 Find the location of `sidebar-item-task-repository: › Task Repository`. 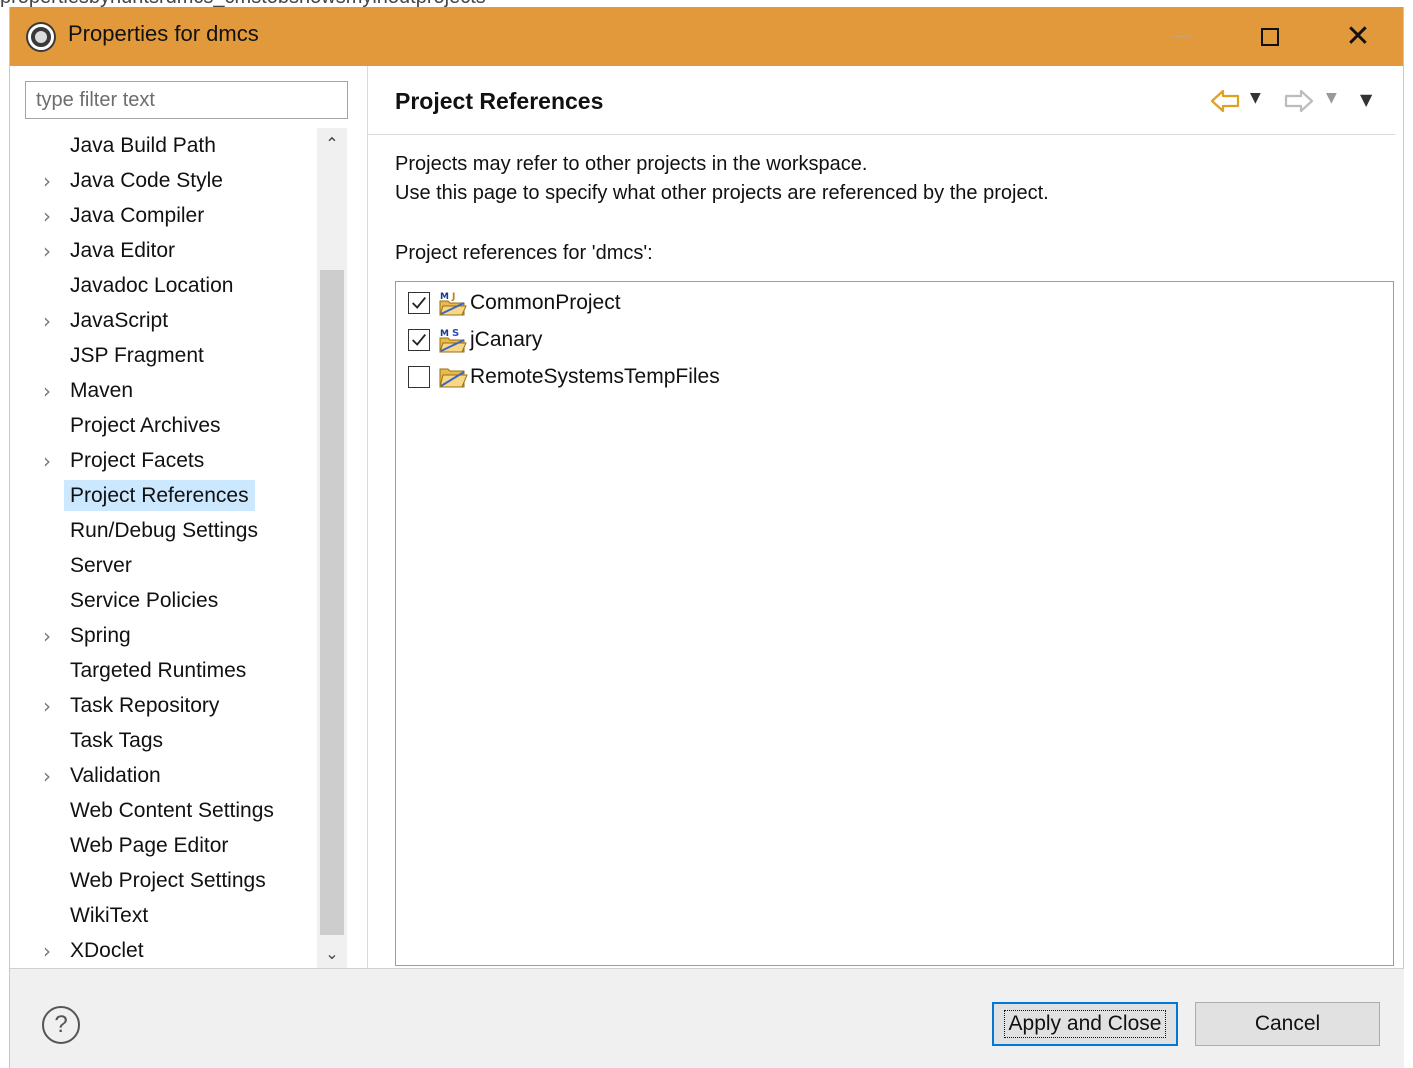

sidebar-item-task-repository: › Task Repository is located at coordinates (163, 705).